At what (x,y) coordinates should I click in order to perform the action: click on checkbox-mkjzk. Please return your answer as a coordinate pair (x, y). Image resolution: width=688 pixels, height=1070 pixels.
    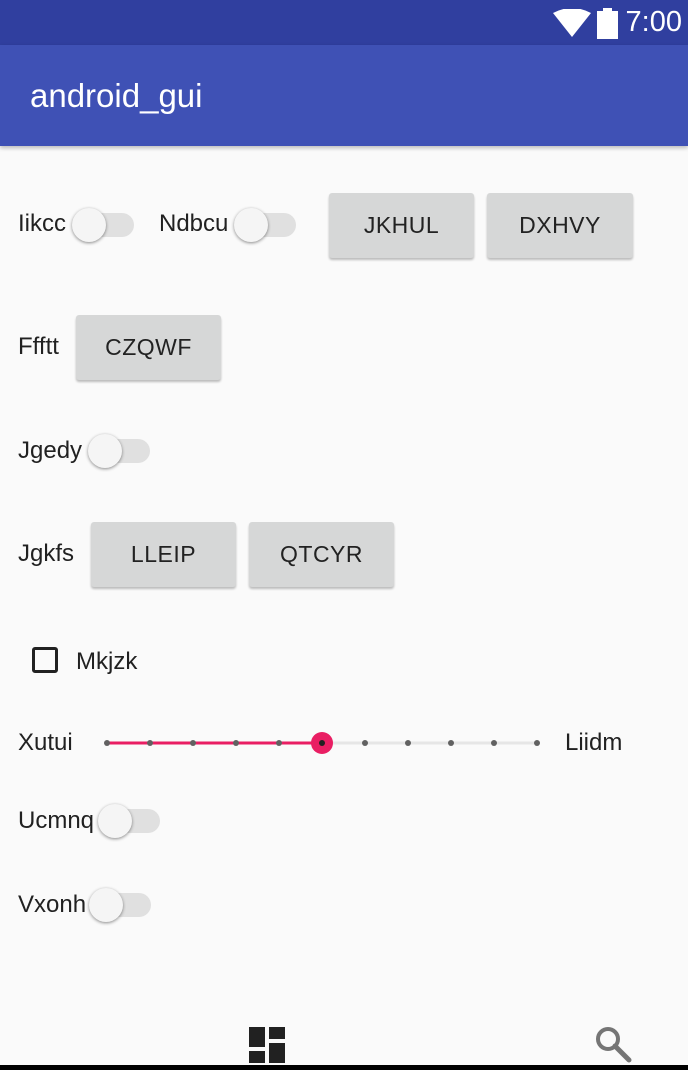
    Looking at the image, I should click on (45, 660).